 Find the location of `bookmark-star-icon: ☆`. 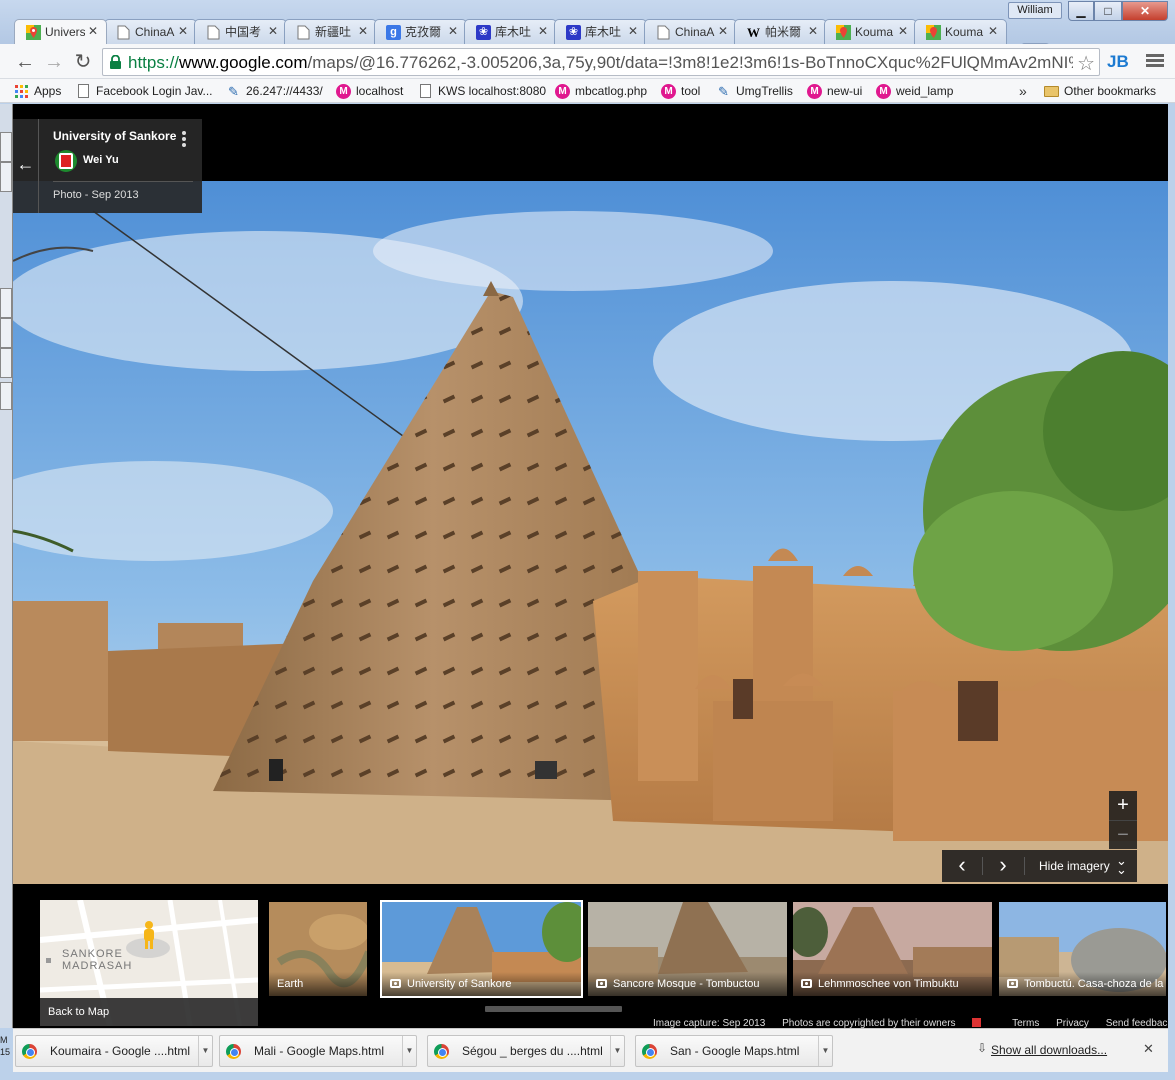

bookmark-star-icon: ☆ is located at coordinates (1086, 63).